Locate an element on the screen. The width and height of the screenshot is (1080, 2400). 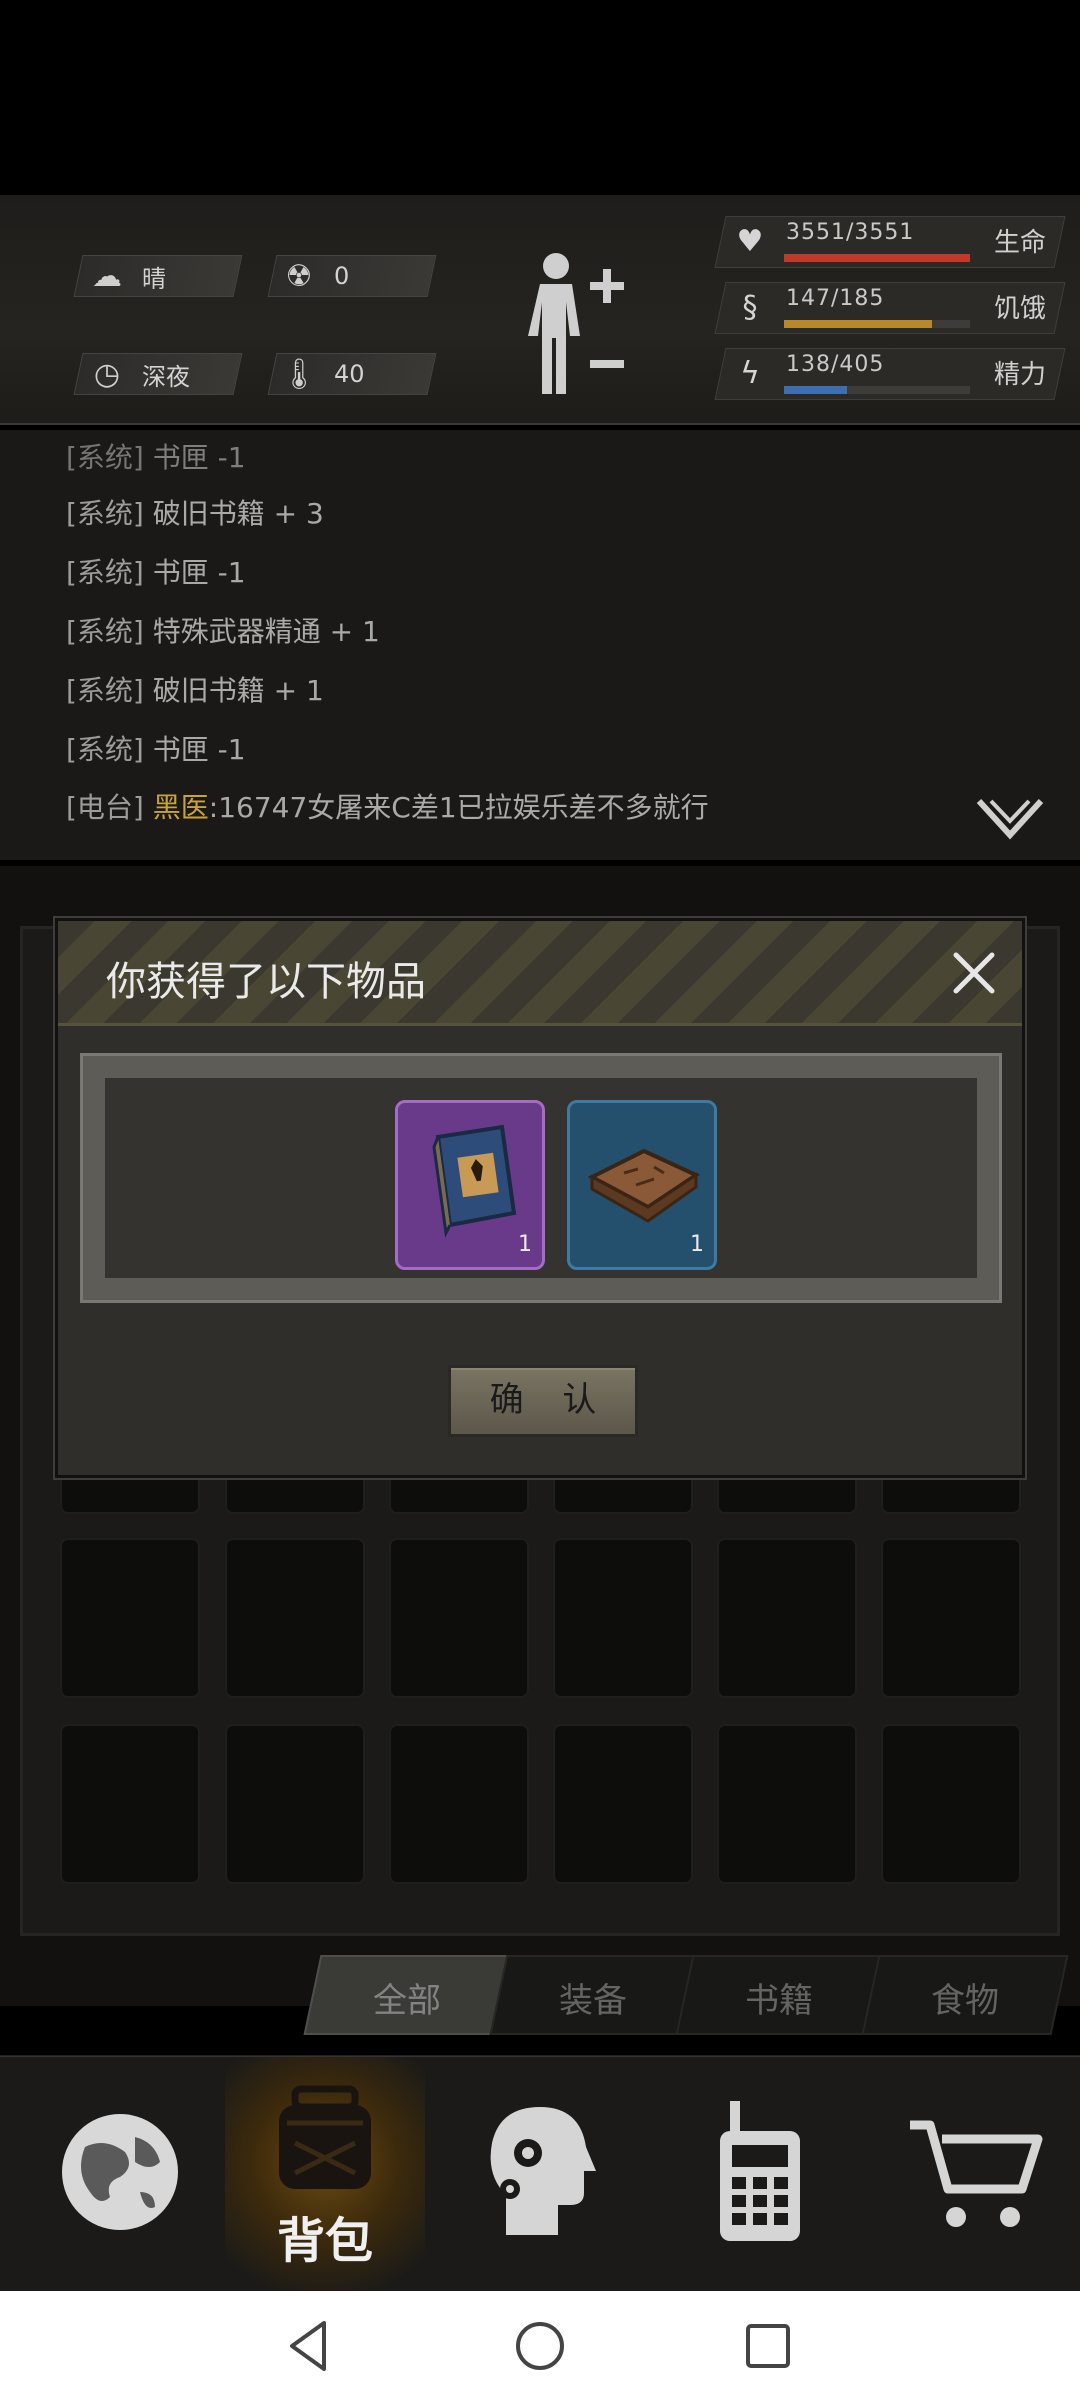
system-nav-bar is located at coordinates (540, 2345).